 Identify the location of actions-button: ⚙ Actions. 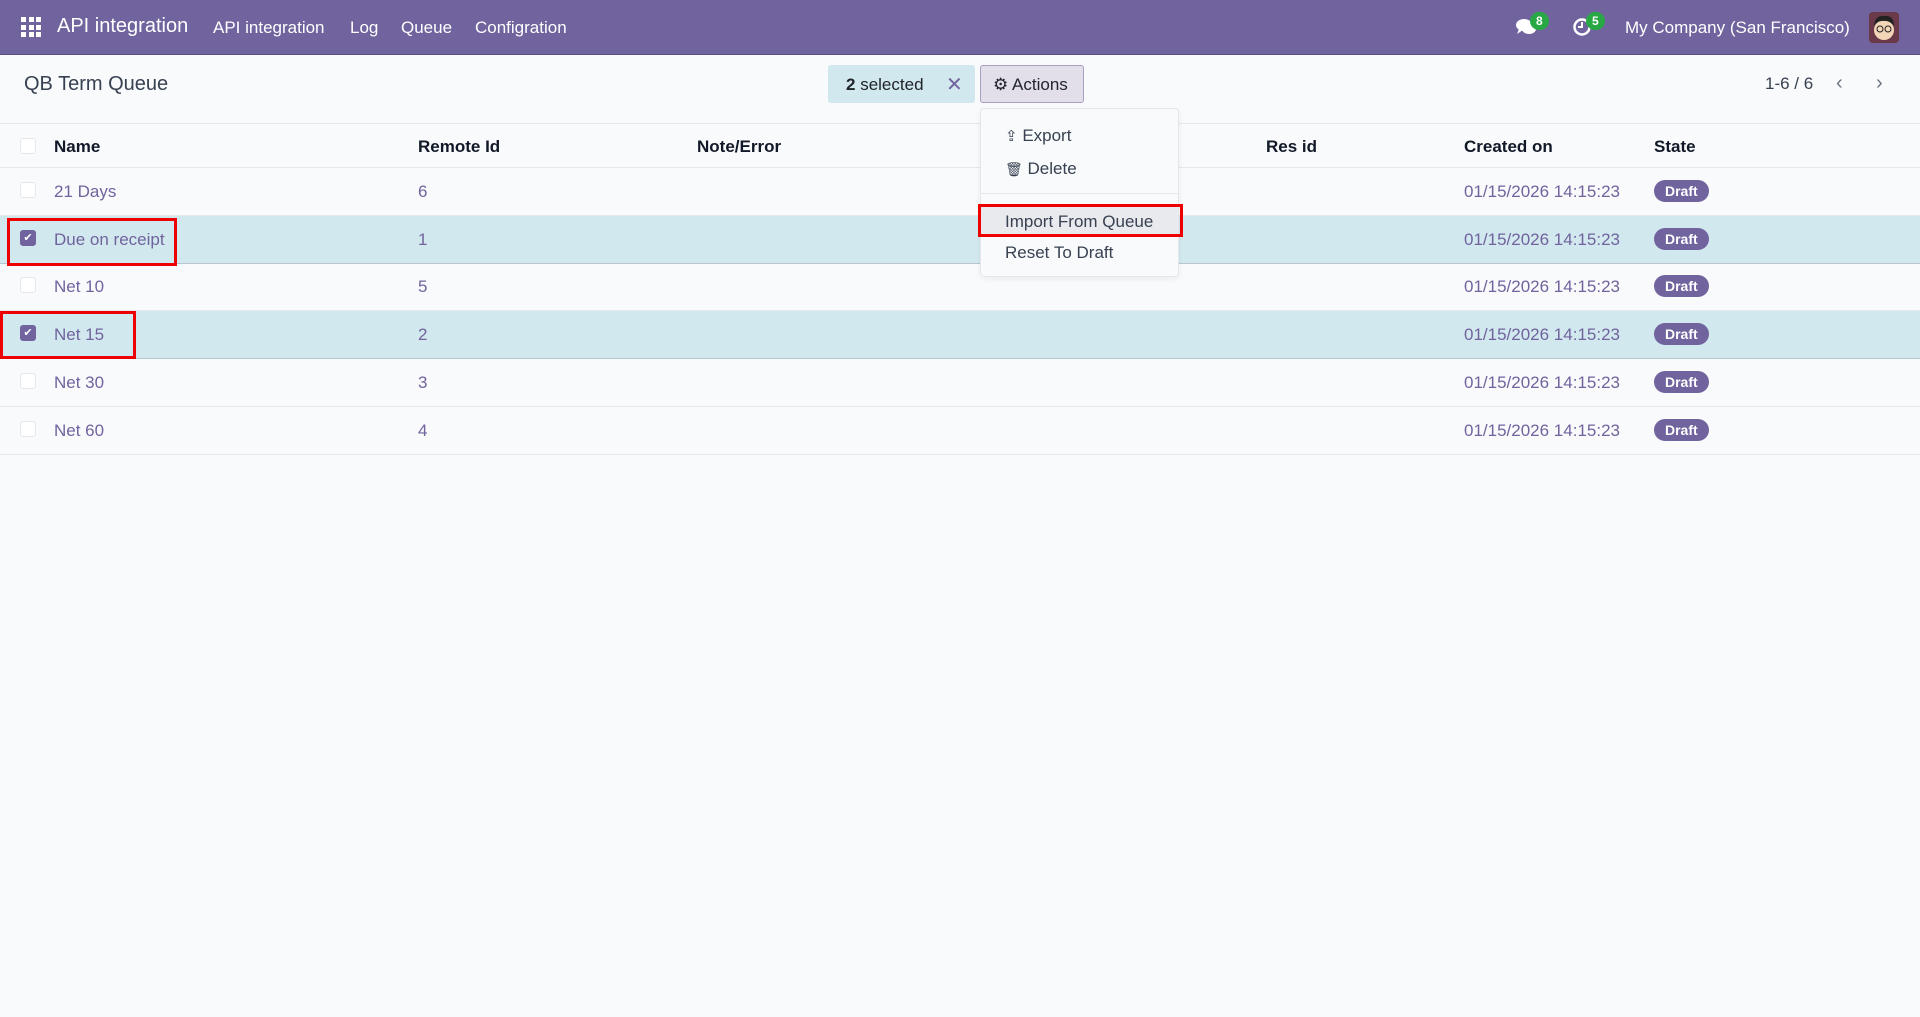
(1032, 84).